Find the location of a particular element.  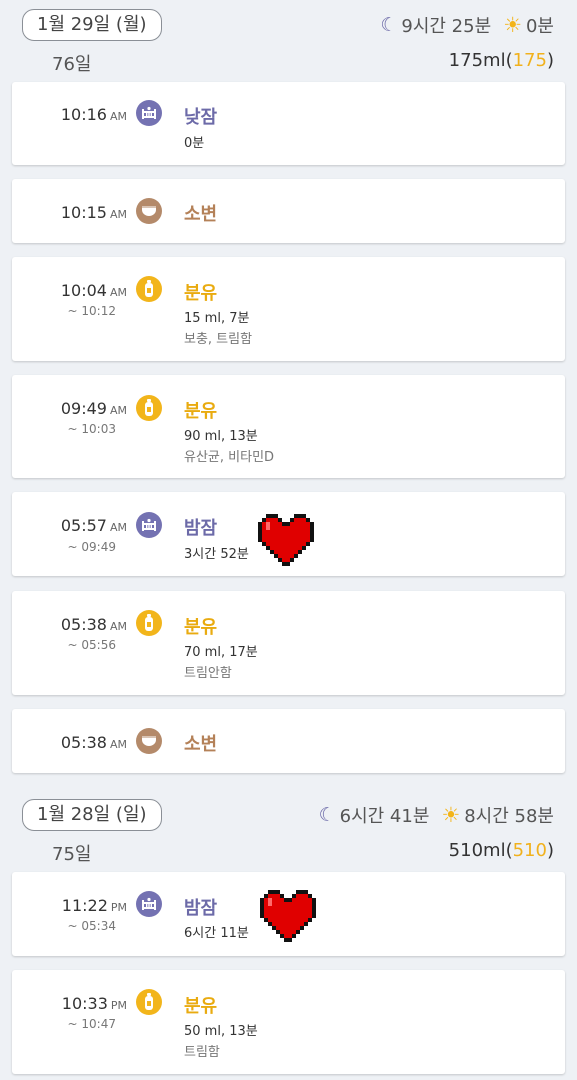

log-entry-card: 05:38 AM 소변 is located at coordinates (288, 741).